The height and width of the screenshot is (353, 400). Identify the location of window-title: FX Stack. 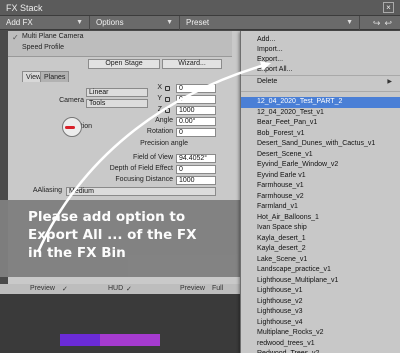
(24, 8).